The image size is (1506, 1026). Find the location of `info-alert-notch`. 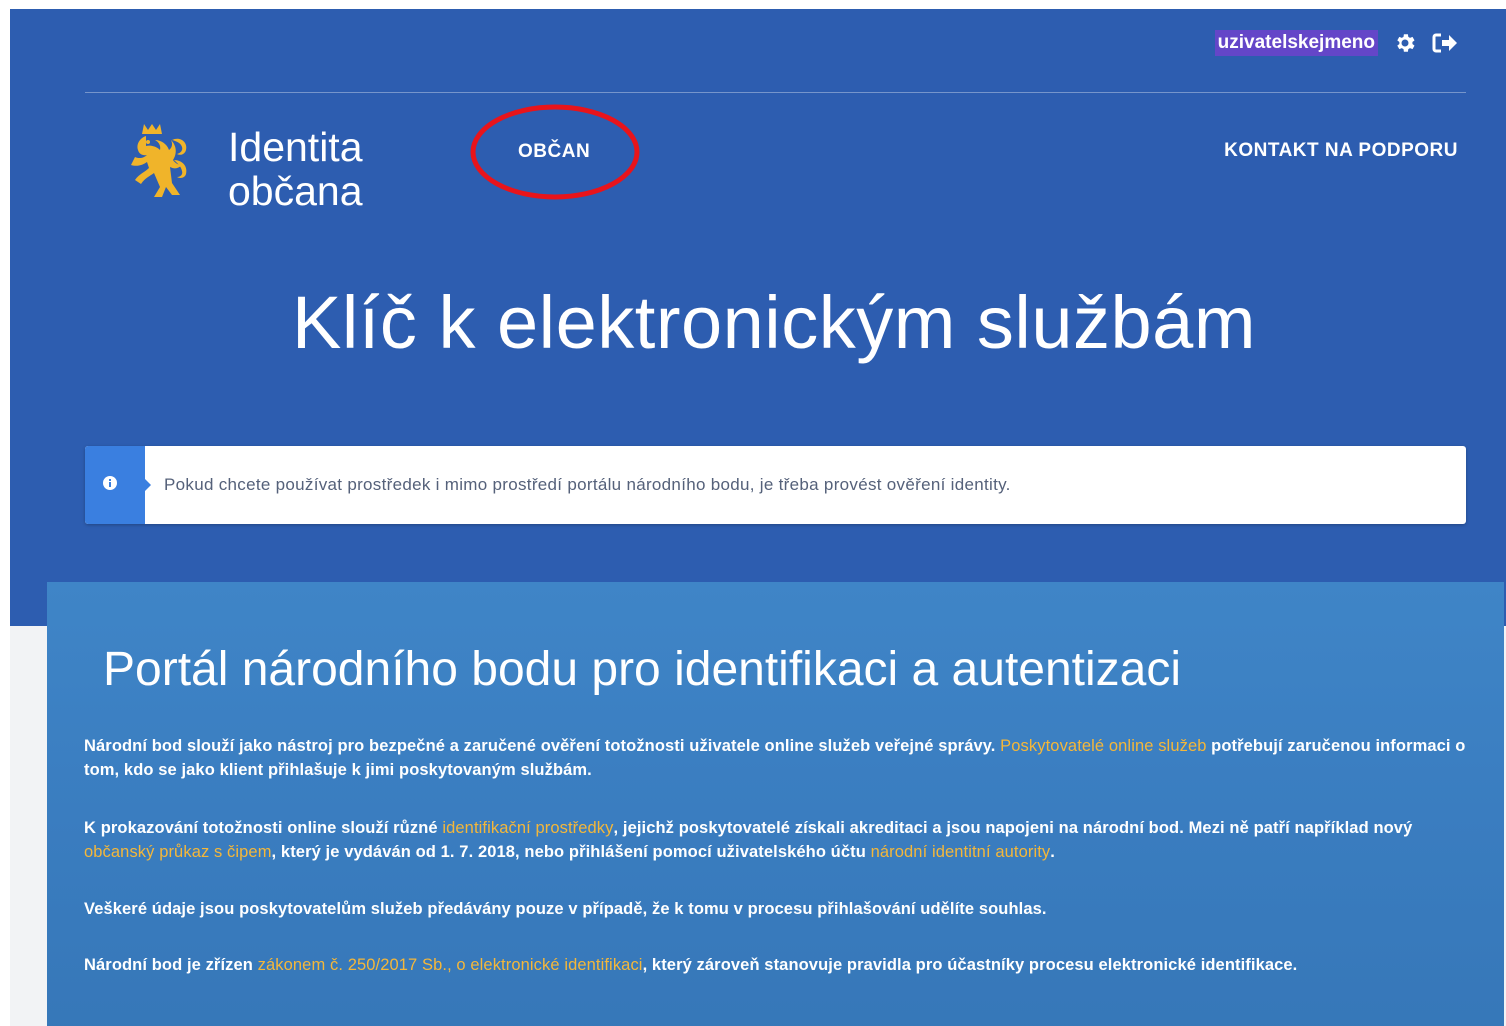

info-alert-notch is located at coordinates (145, 485).